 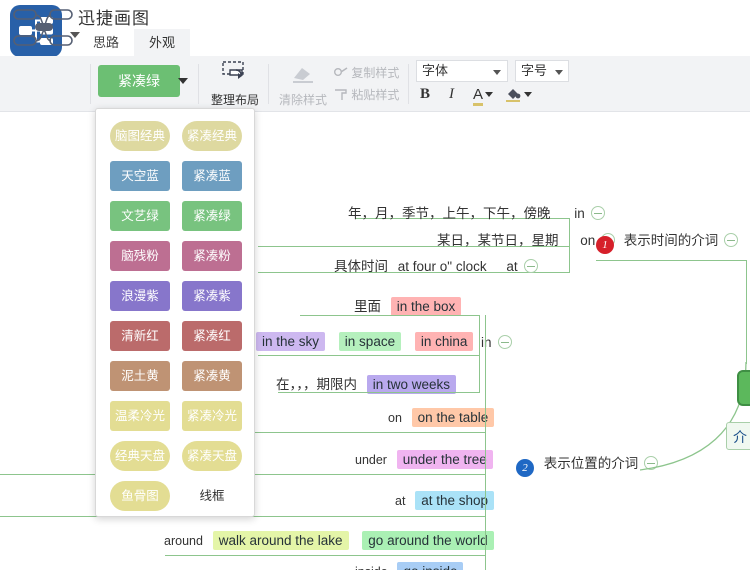 What do you see at coordinates (212, 216) in the screenshot?
I see `theme-option-jincoulv: 紧凑绿` at bounding box center [212, 216].